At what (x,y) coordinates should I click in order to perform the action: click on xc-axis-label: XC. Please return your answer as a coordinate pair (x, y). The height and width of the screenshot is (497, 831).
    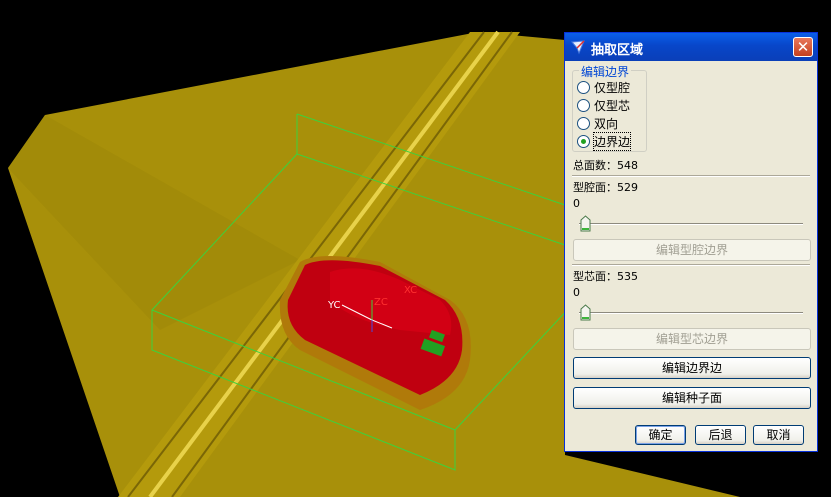
    Looking at the image, I should click on (410, 290).